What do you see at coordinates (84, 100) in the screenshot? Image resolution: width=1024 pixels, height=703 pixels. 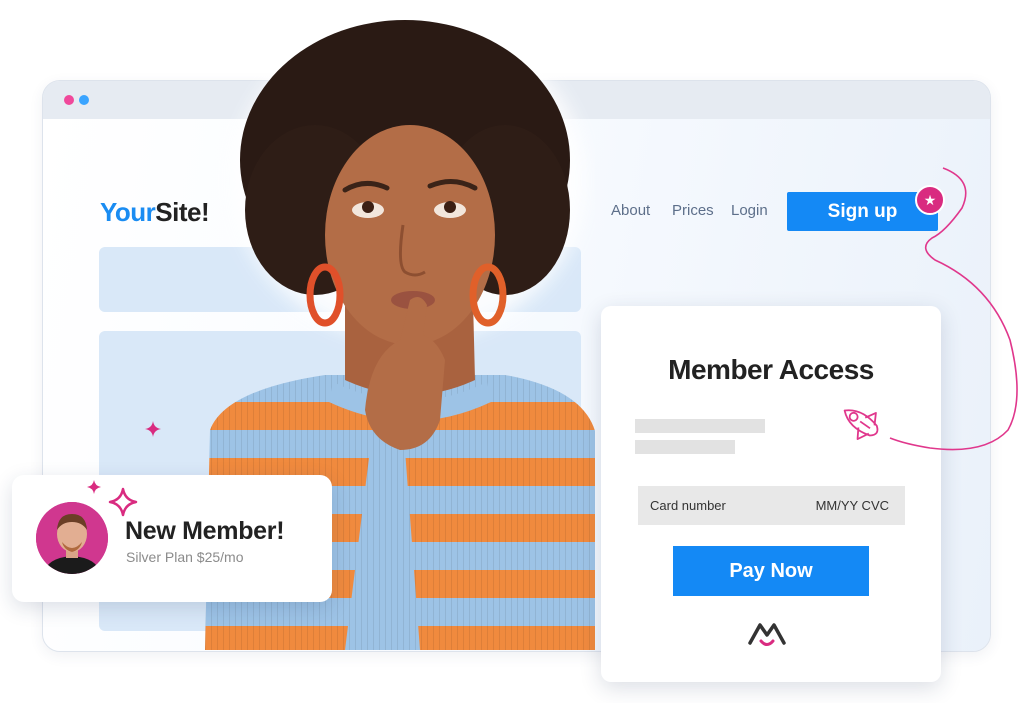 I see `window-dot-blue` at bounding box center [84, 100].